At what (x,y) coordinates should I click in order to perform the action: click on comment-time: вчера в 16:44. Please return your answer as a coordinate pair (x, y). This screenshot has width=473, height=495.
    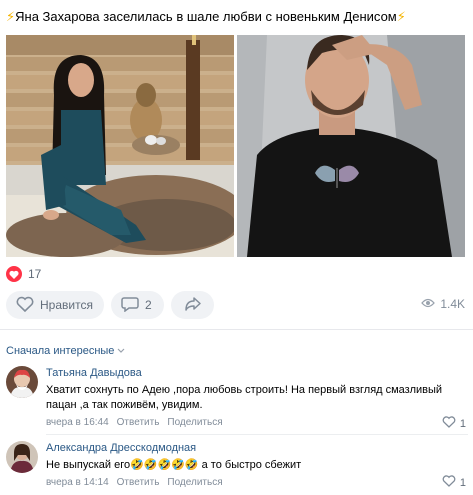
    Looking at the image, I should click on (77, 422).